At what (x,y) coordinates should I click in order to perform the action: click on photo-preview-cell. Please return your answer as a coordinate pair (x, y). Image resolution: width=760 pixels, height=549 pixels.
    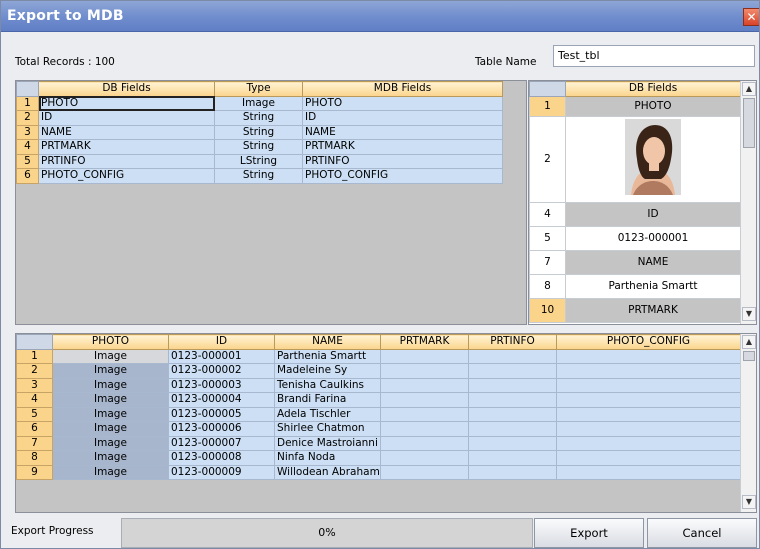
    Looking at the image, I should click on (653, 159).